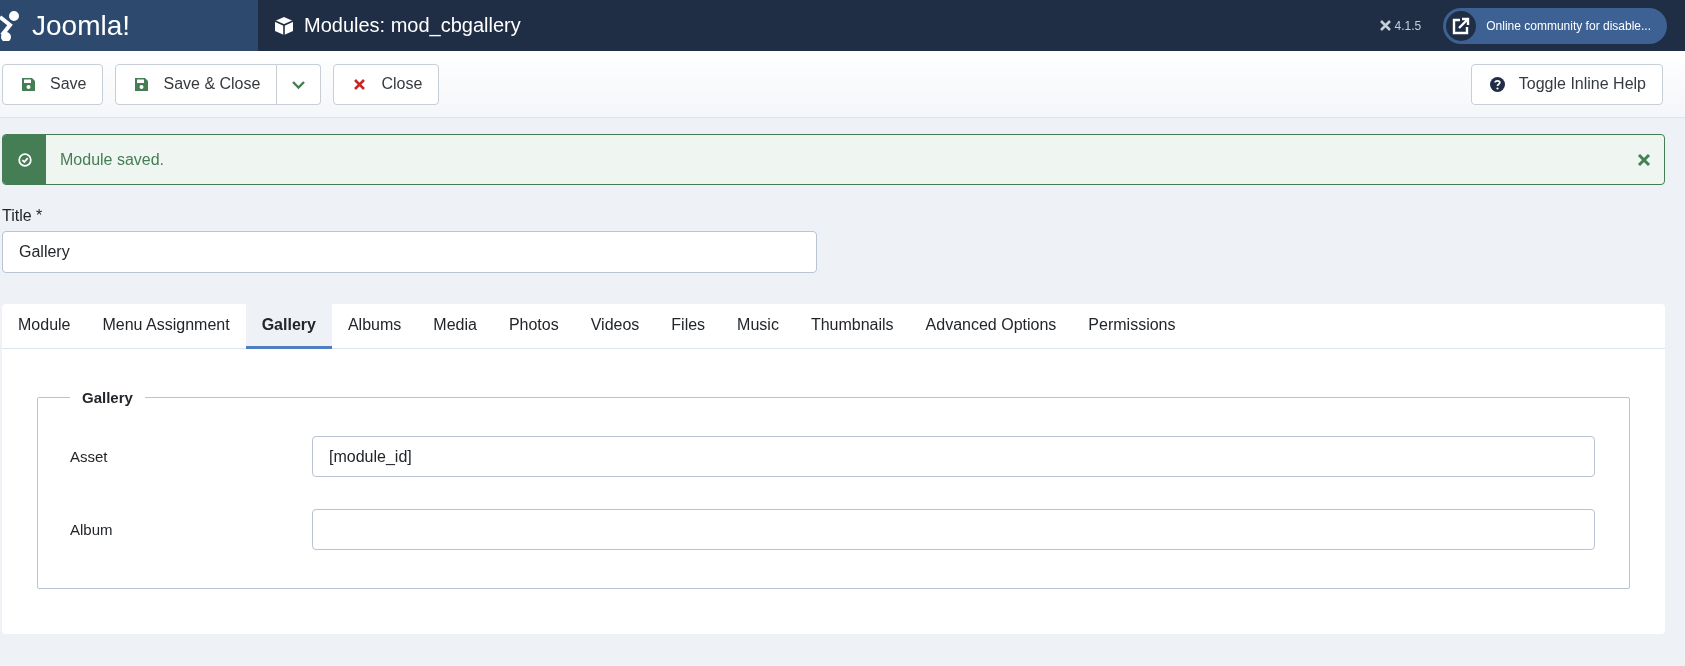 The image size is (1685, 666). Describe the element at coordinates (196, 84) in the screenshot. I see `save-close-button: Save & Close` at that location.